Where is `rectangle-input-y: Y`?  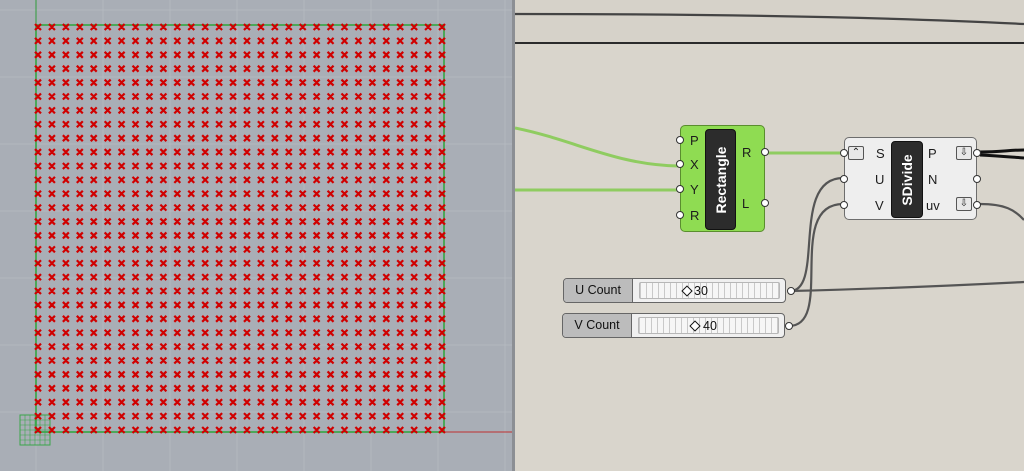
rectangle-input-y: Y is located at coordinates (694, 189).